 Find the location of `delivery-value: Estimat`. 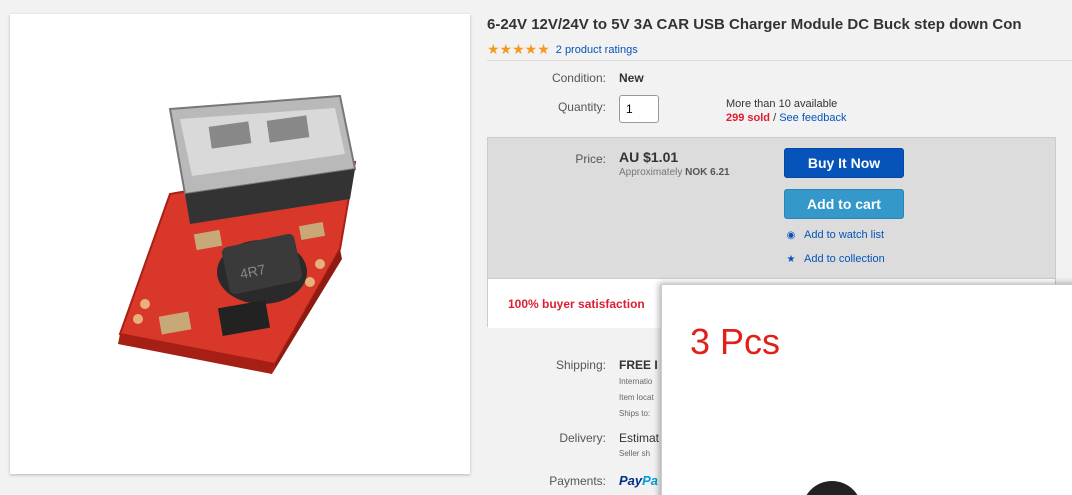

delivery-value: Estimat is located at coordinates (639, 438).